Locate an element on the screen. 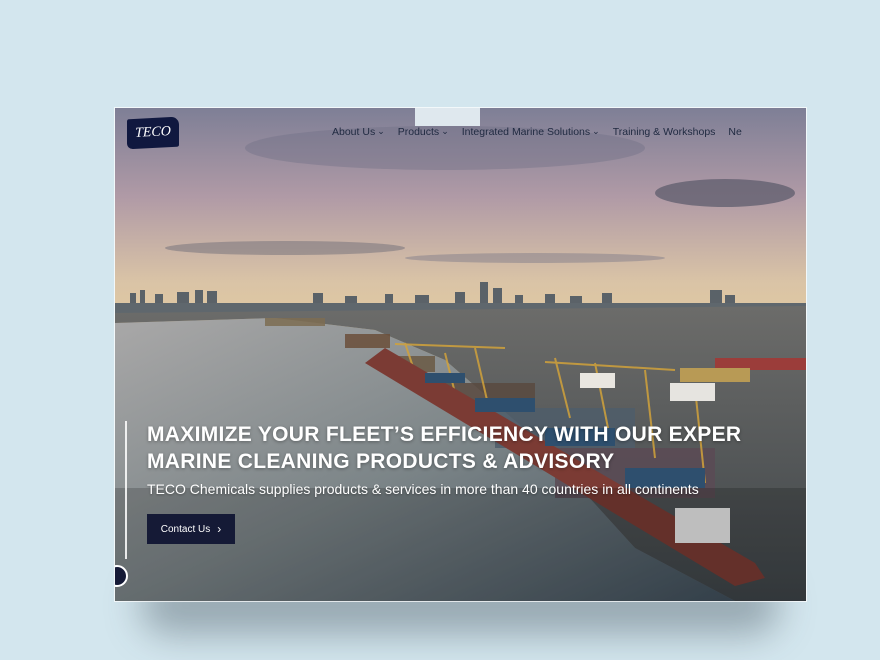  contact-us-button: Contact Us › is located at coordinates (191, 529).